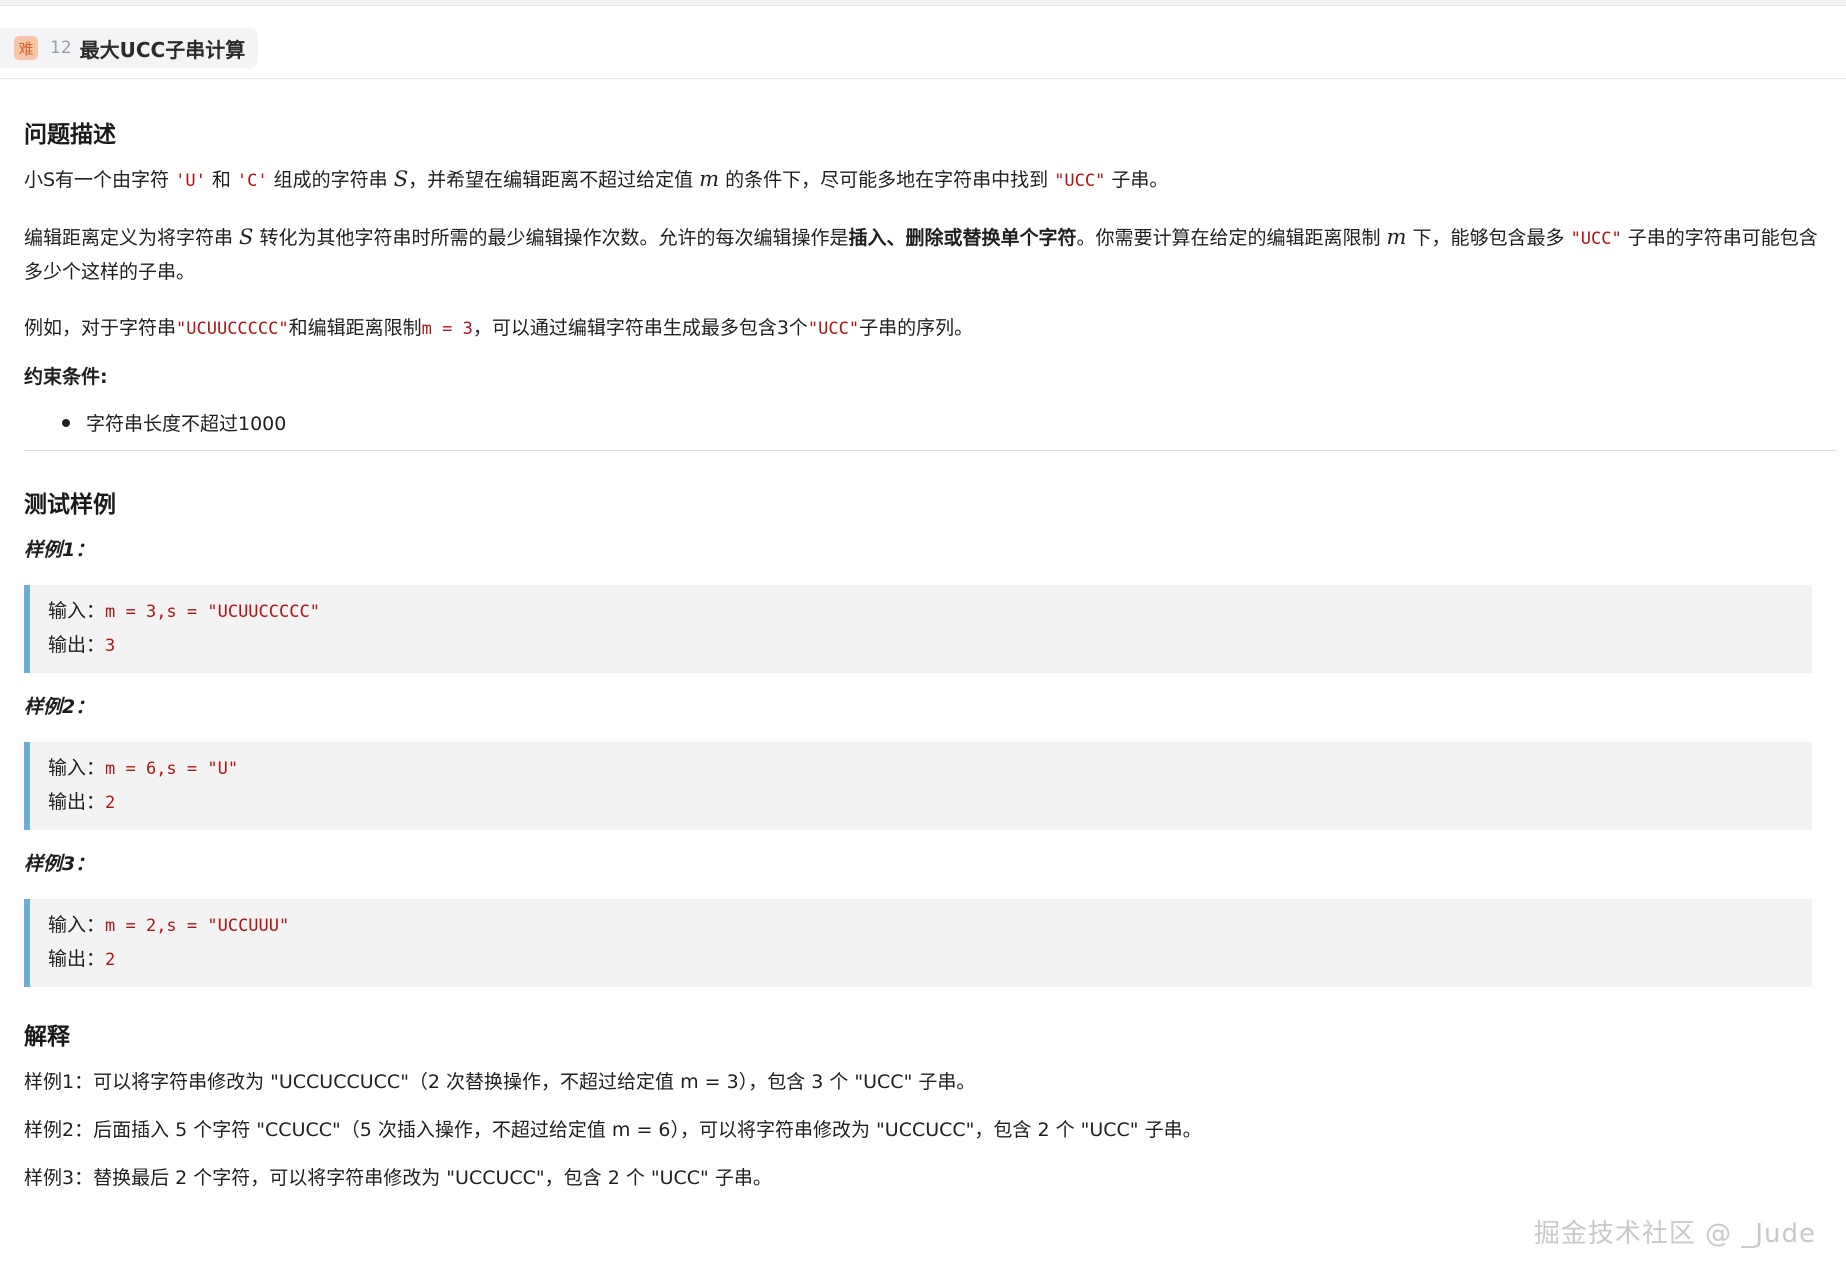 This screenshot has width=1846, height=1270. I want to click on inline-code: 'U', so click(190, 181).